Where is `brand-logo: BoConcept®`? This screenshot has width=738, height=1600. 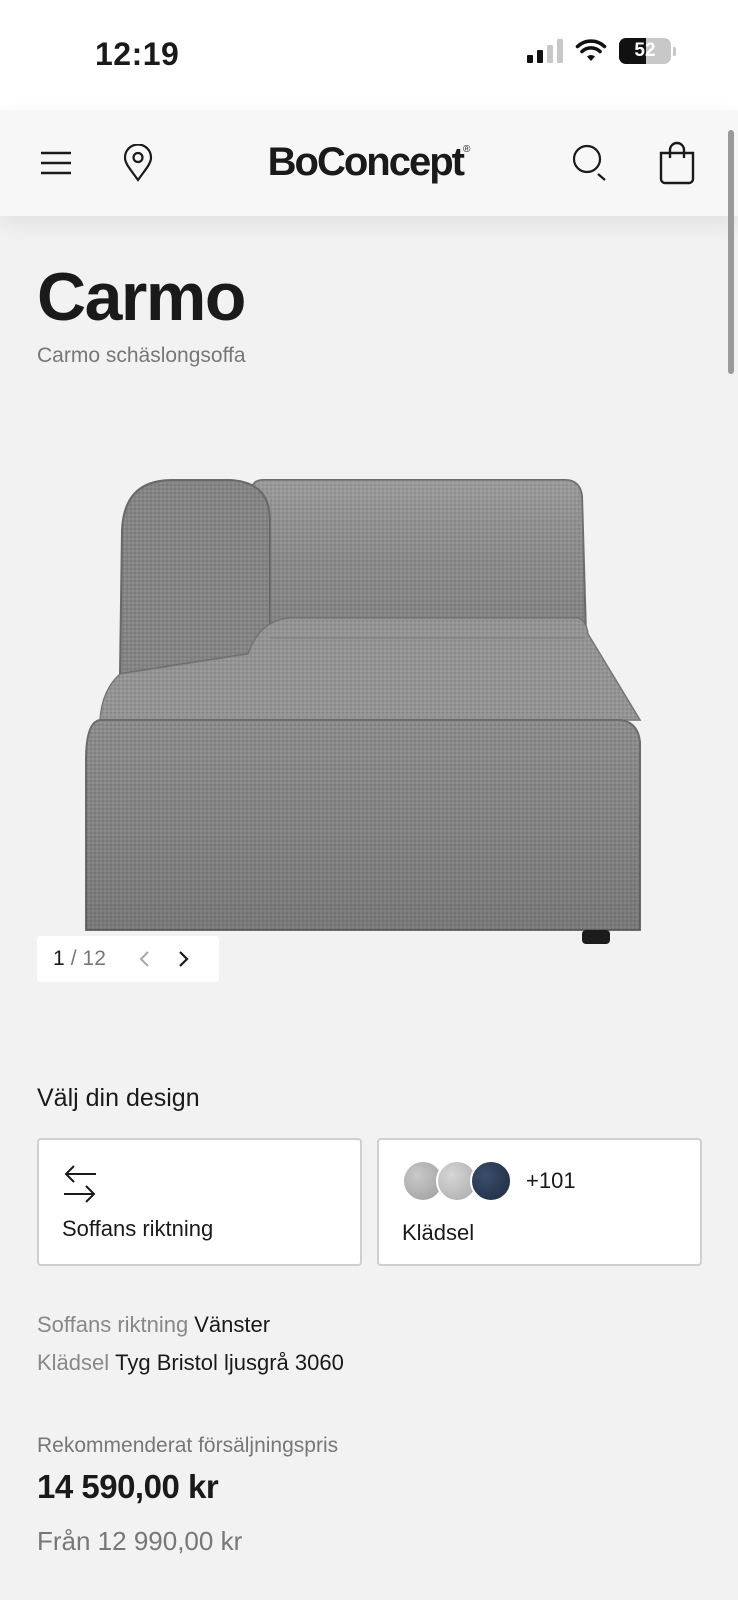
brand-logo: BoConcept® is located at coordinates (369, 162).